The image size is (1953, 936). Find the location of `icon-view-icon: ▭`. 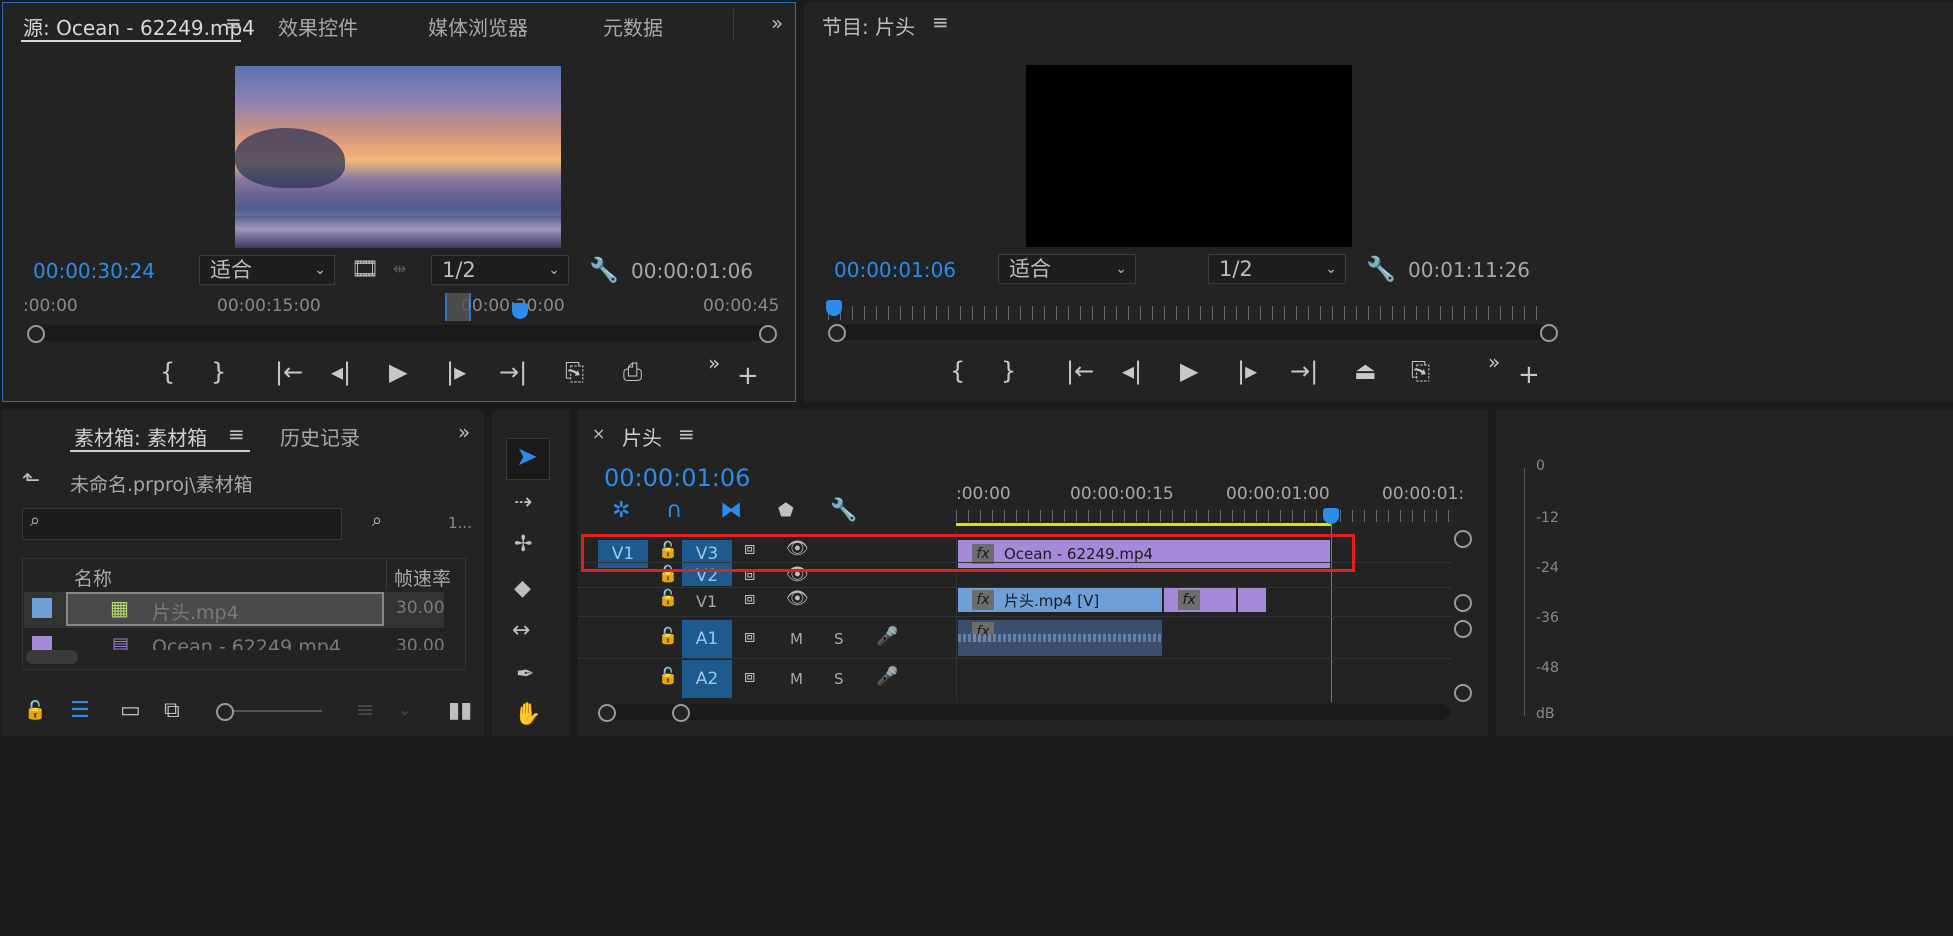

icon-view-icon: ▭ is located at coordinates (130, 711).